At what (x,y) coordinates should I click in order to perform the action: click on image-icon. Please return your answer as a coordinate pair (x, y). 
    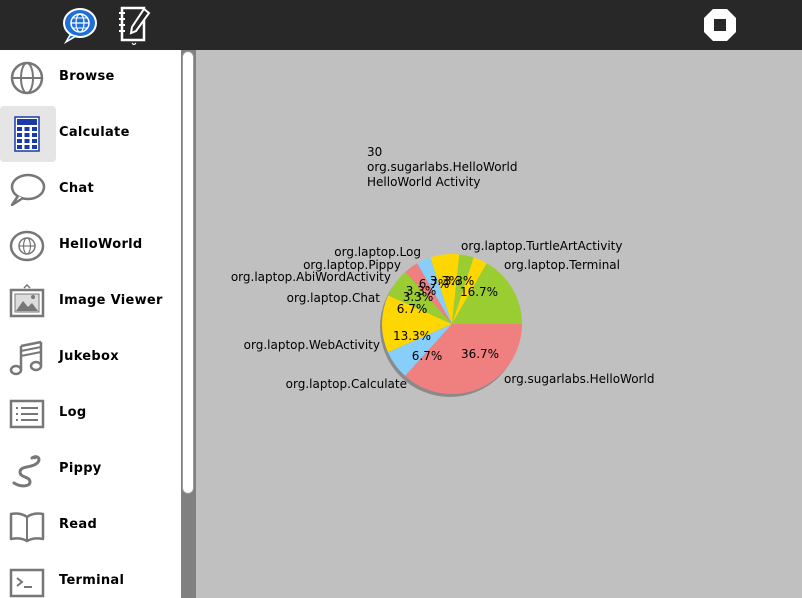
    Looking at the image, I should click on (27, 301).